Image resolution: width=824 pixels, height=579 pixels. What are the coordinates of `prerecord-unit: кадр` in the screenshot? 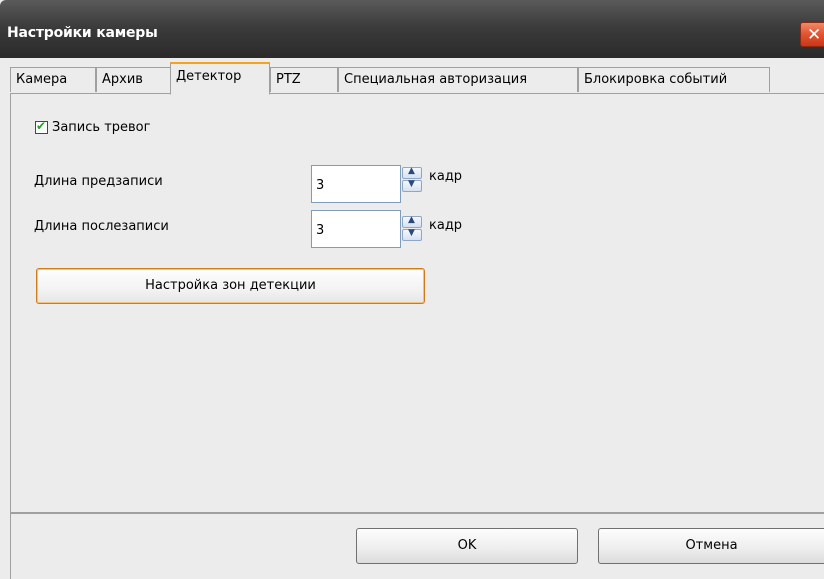 It's located at (446, 176).